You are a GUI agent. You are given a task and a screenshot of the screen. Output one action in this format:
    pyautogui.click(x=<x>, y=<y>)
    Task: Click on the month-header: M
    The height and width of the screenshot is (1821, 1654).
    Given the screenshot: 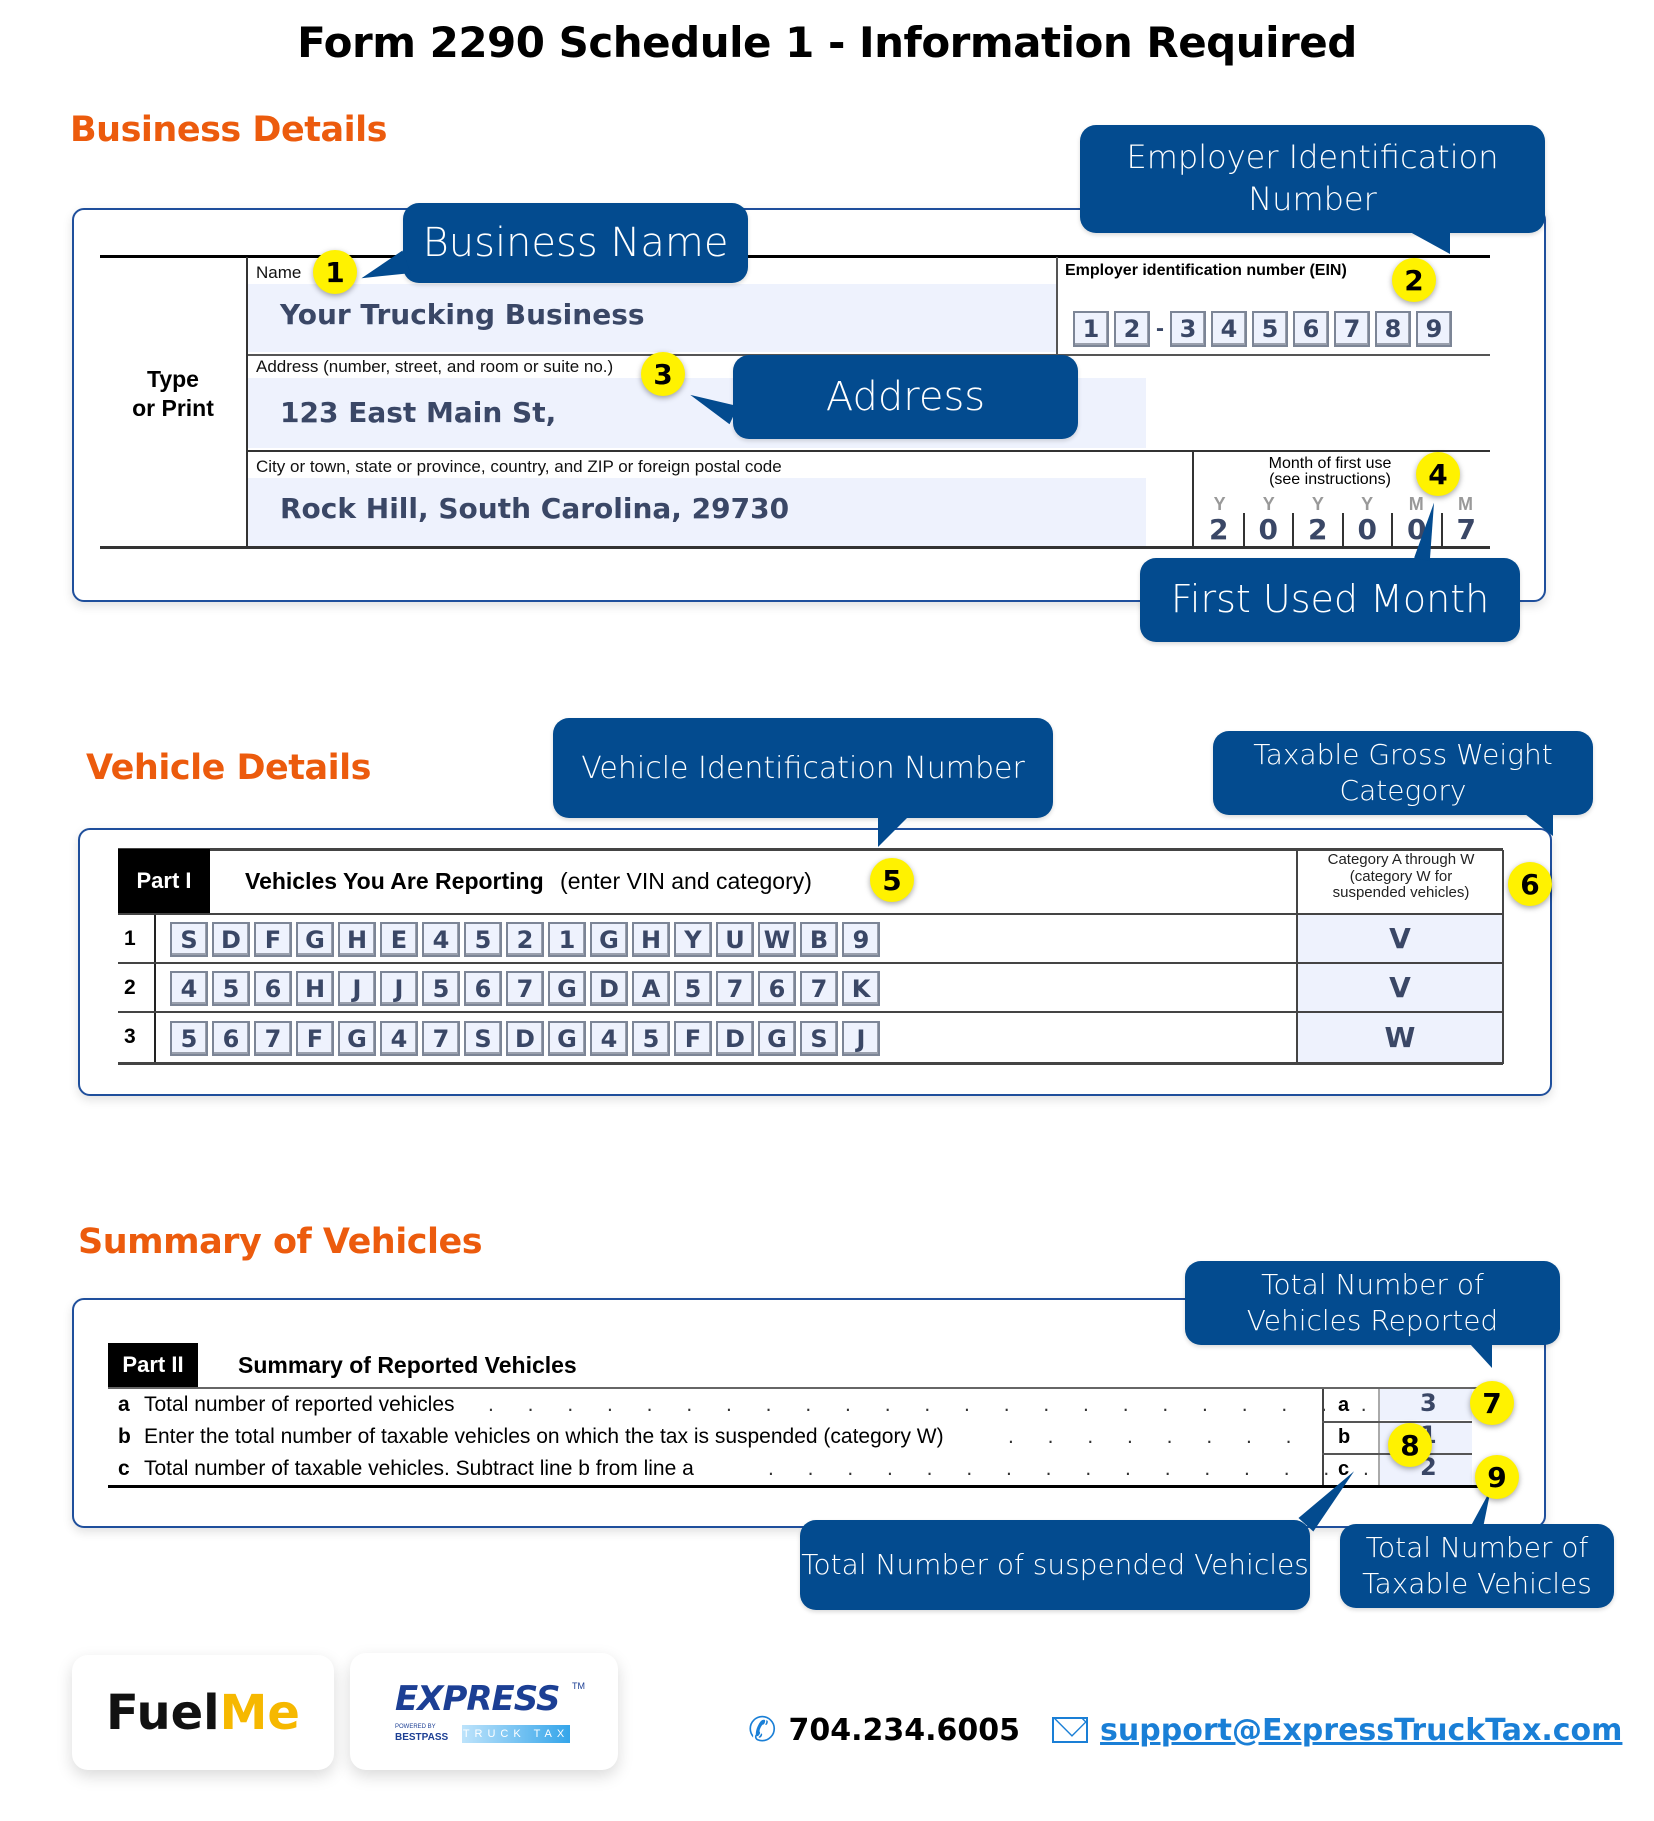 What is the action you would take?
    pyautogui.click(x=1465, y=504)
    